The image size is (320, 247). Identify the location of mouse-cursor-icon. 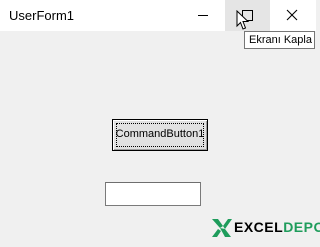
(243, 20).